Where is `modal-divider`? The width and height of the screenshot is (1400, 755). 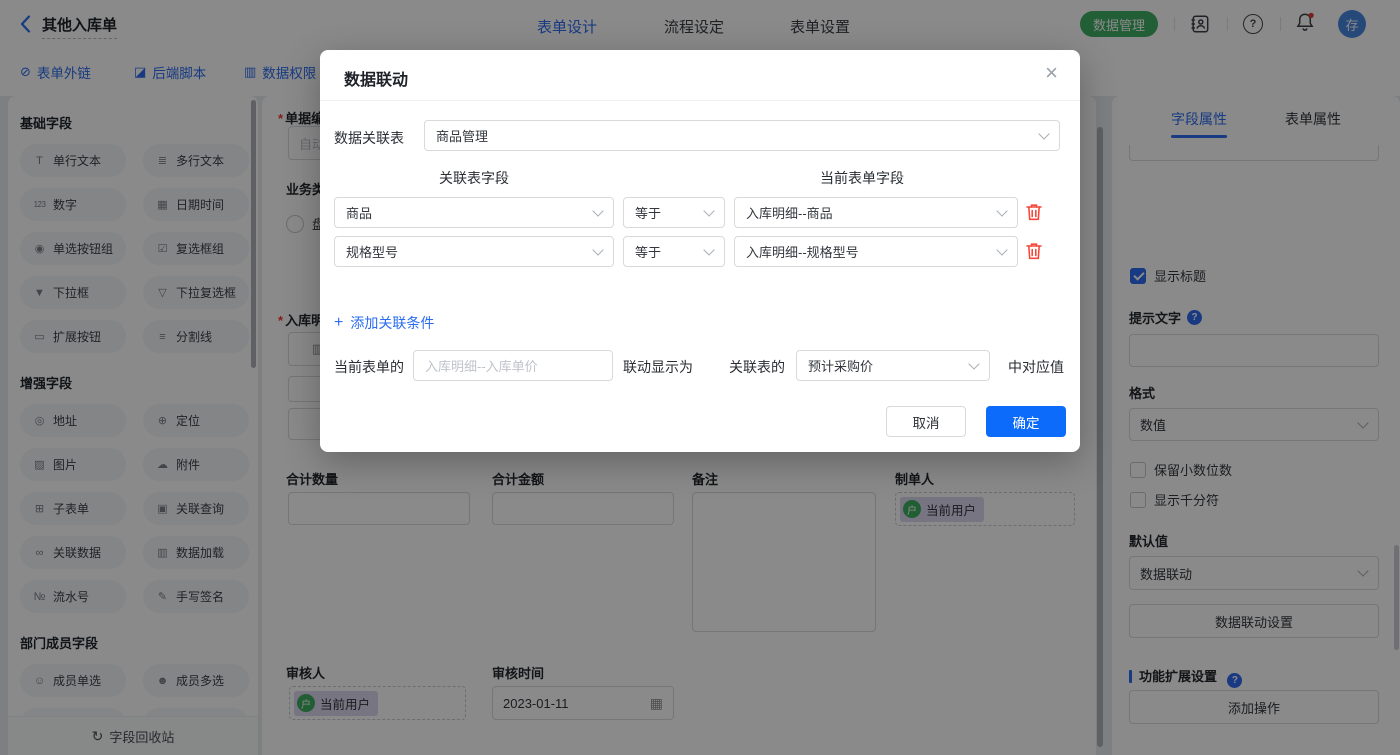
modal-divider is located at coordinates (700, 100).